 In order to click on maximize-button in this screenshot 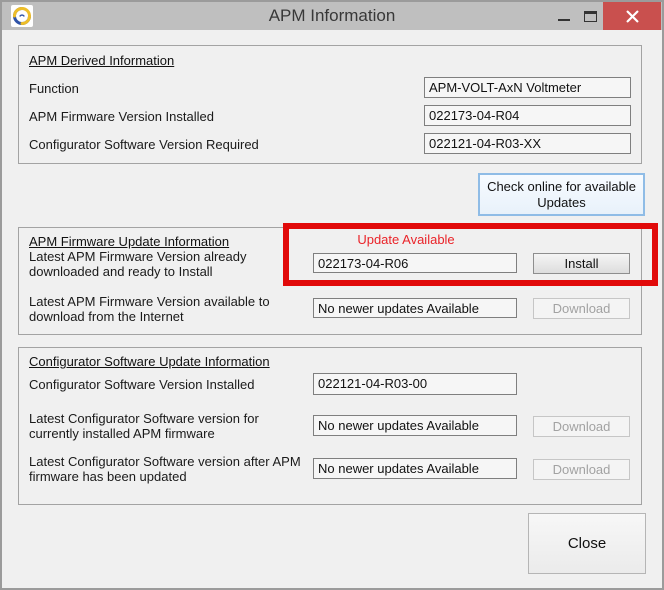, I will do `click(590, 16)`.